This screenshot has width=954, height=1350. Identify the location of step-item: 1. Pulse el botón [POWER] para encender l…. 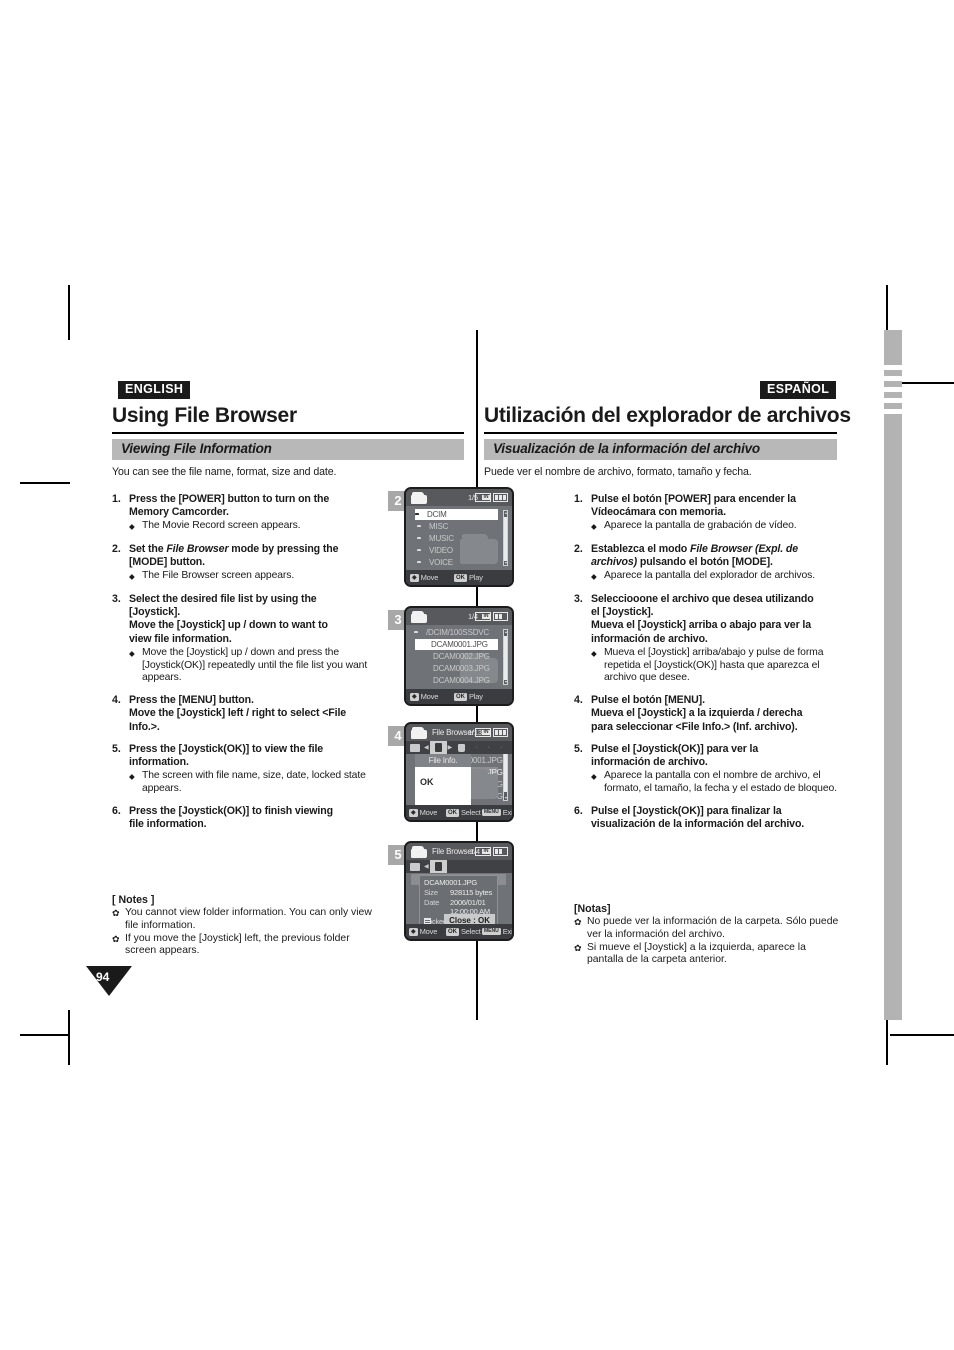
(709, 513).